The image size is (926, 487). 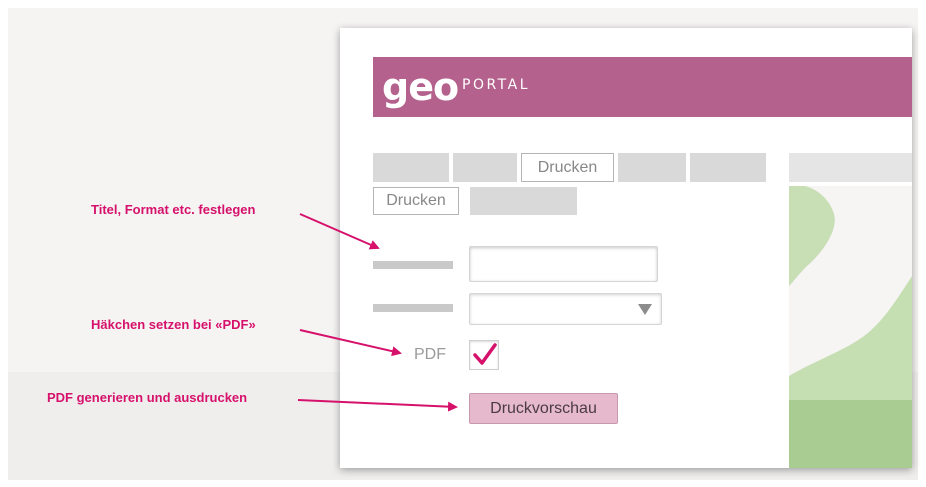 I want to click on arrow-title-format, so click(x=339, y=231).